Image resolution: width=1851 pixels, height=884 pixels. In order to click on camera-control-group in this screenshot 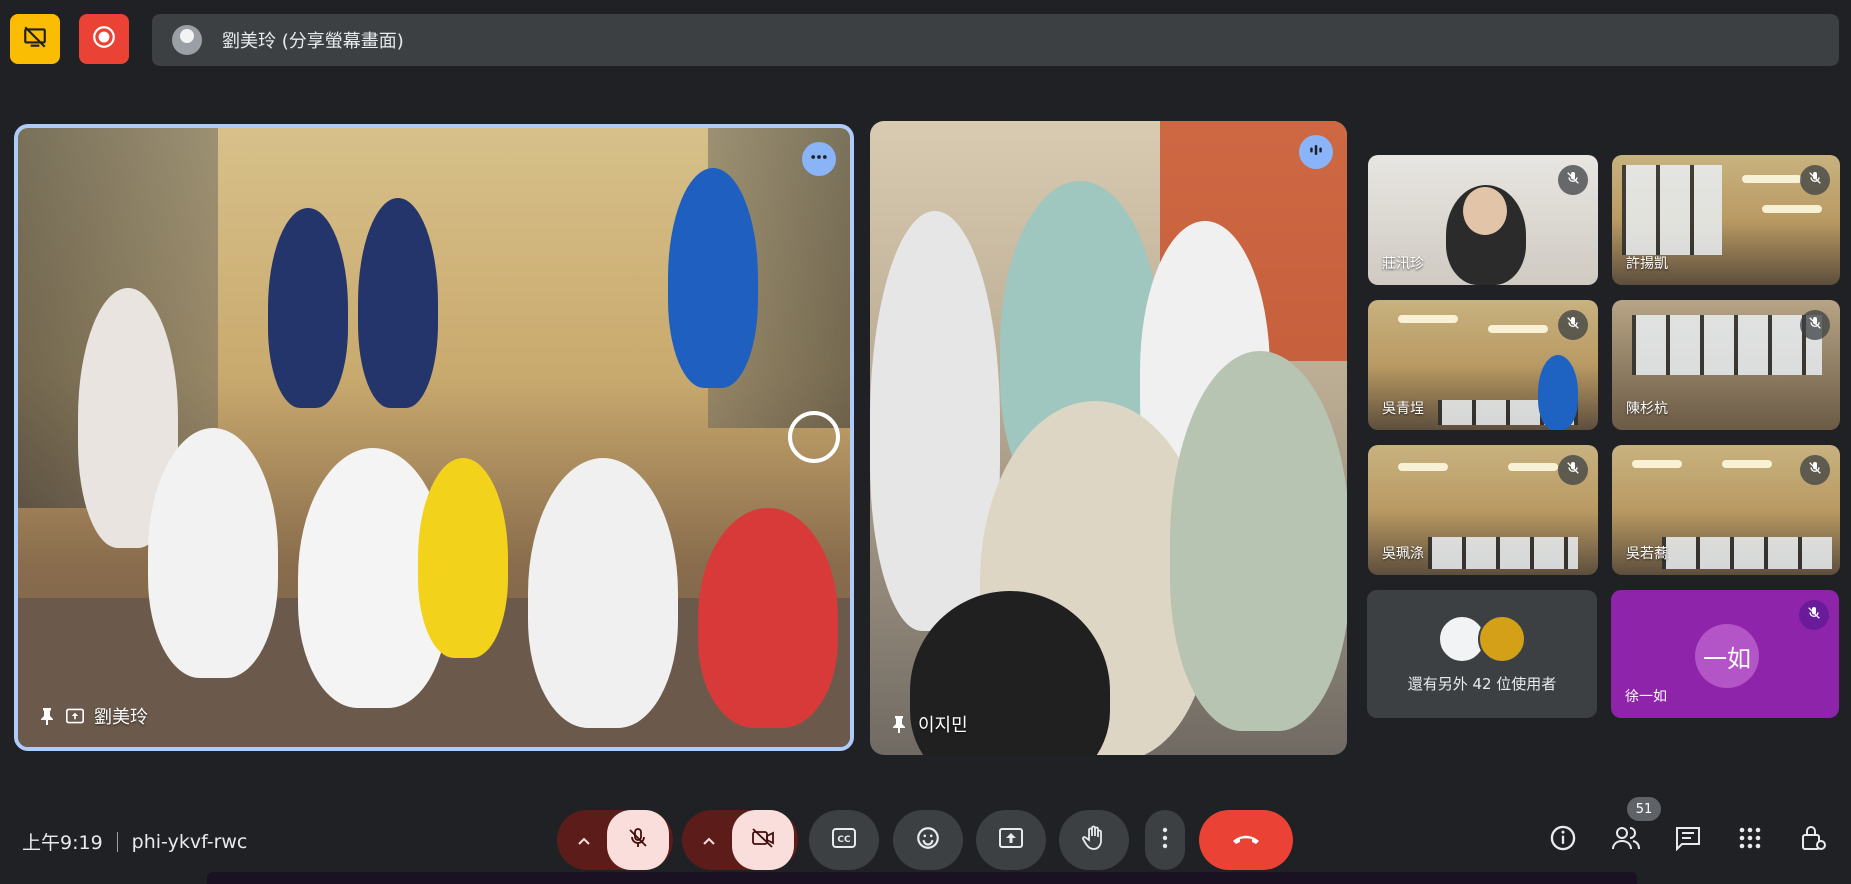, I will do `click(740, 840)`.